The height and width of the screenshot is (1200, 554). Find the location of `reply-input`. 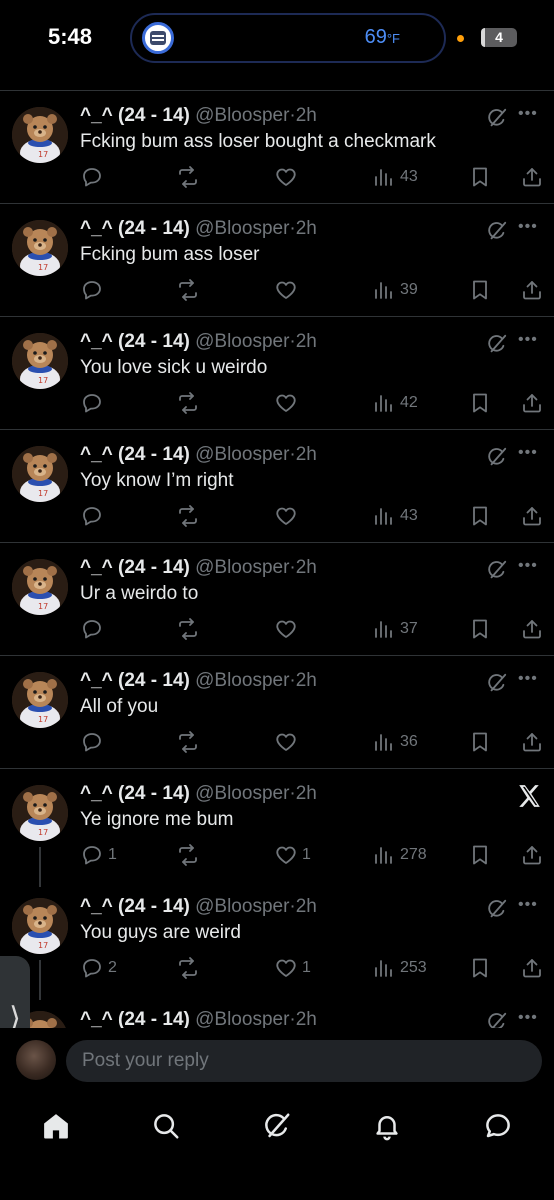

reply-input is located at coordinates (304, 1061).